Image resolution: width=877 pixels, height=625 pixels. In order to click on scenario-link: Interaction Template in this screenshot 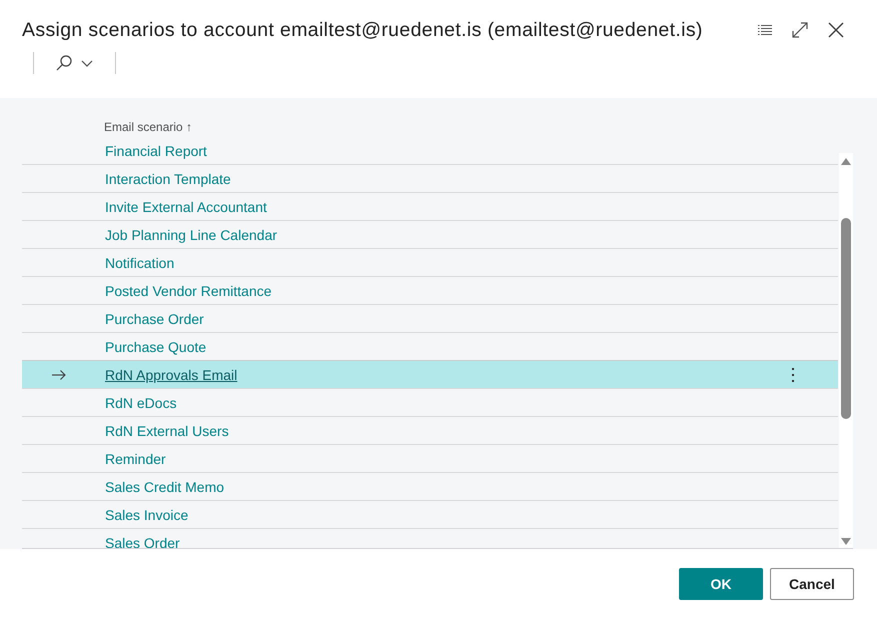, I will do `click(168, 178)`.